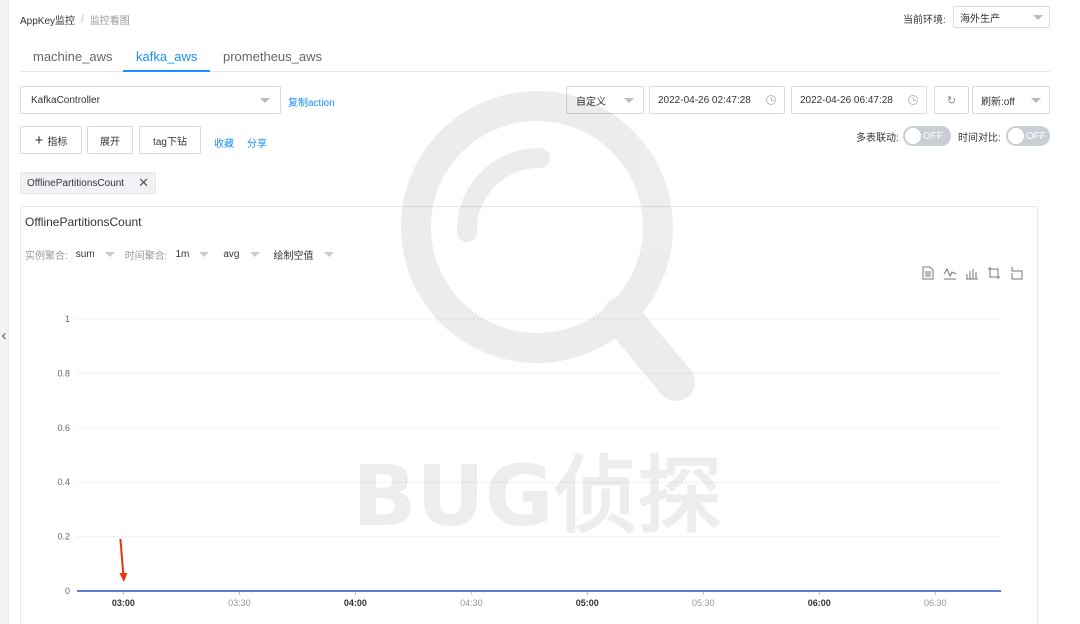 Image resolution: width=1080 pixels, height=624 pixels. Describe the element at coordinates (355, 603) in the screenshot. I see `x-tick-label: 04:00` at that location.